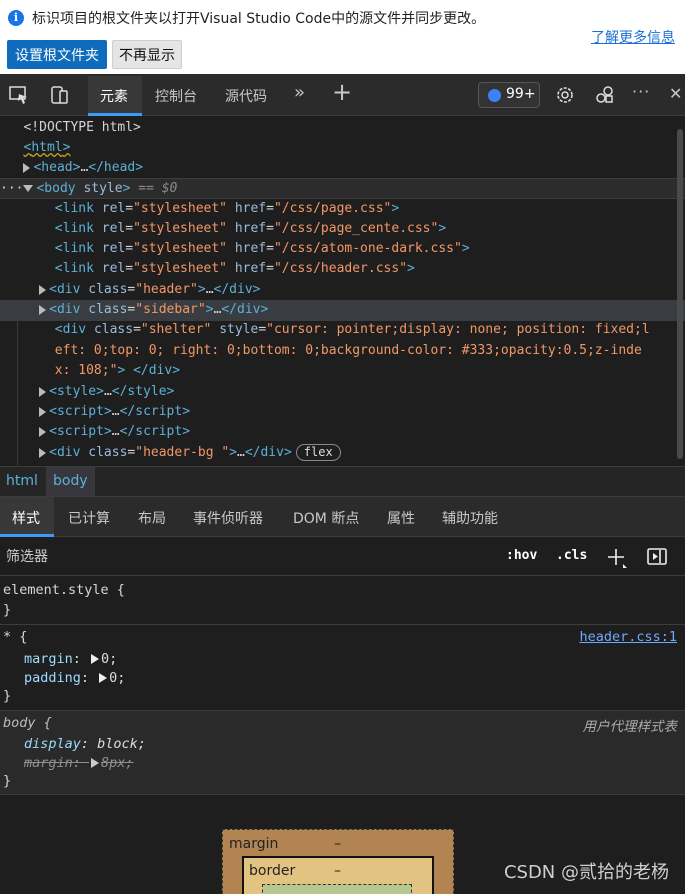 The image size is (685, 894). Describe the element at coordinates (641, 91) in the screenshot. I see `more-options-button: ···` at that location.